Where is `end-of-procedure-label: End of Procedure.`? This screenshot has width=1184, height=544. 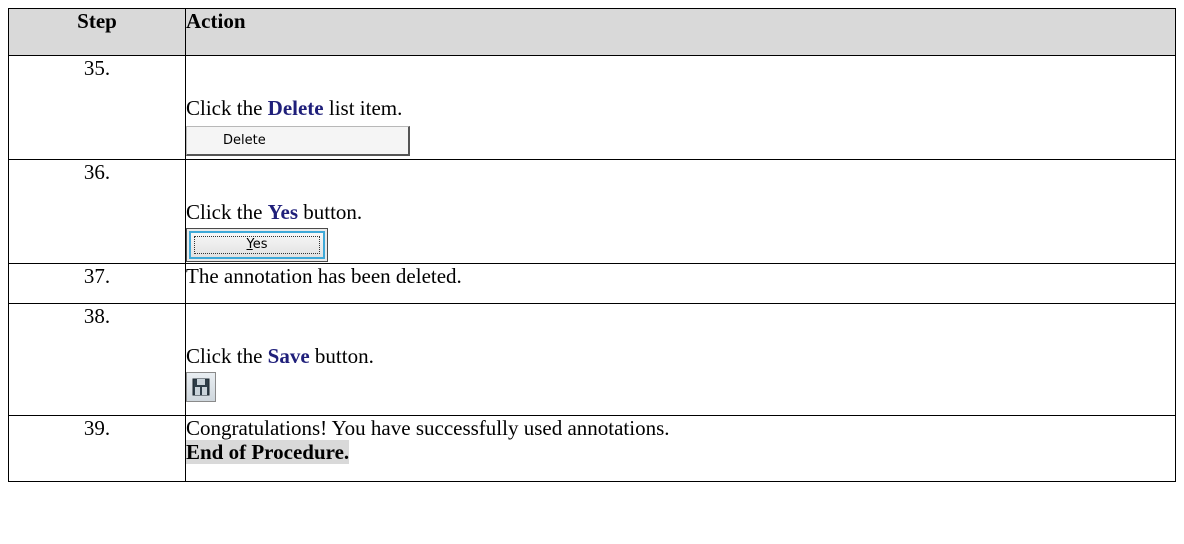
end-of-procedure-label: End of Procedure. is located at coordinates (268, 452).